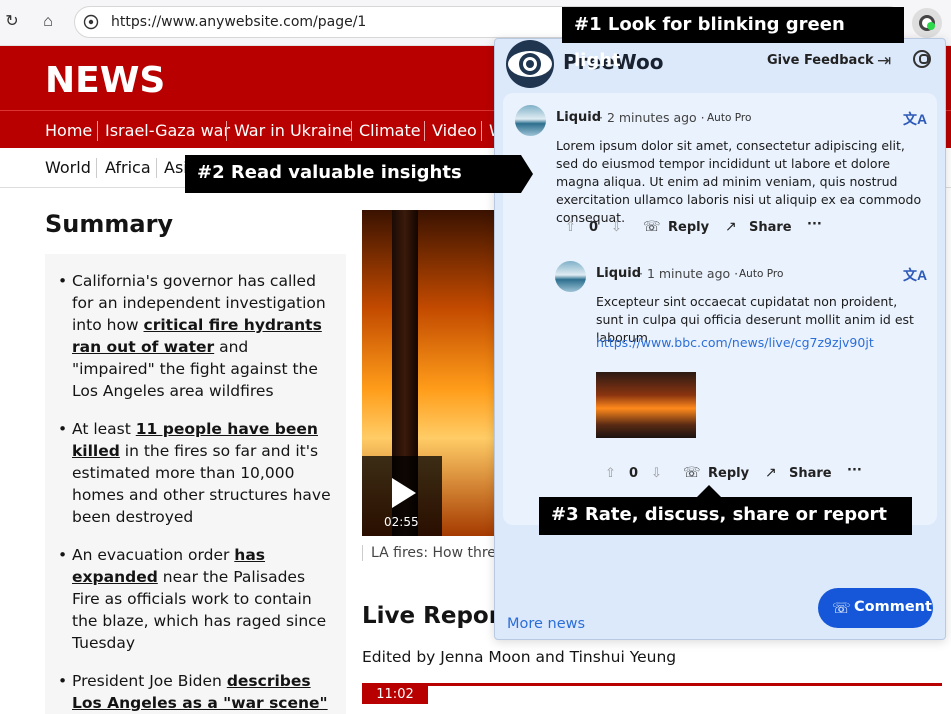 The height and width of the screenshot is (714, 951). I want to click on bullet-text: An evacuation order, so click(153, 555).